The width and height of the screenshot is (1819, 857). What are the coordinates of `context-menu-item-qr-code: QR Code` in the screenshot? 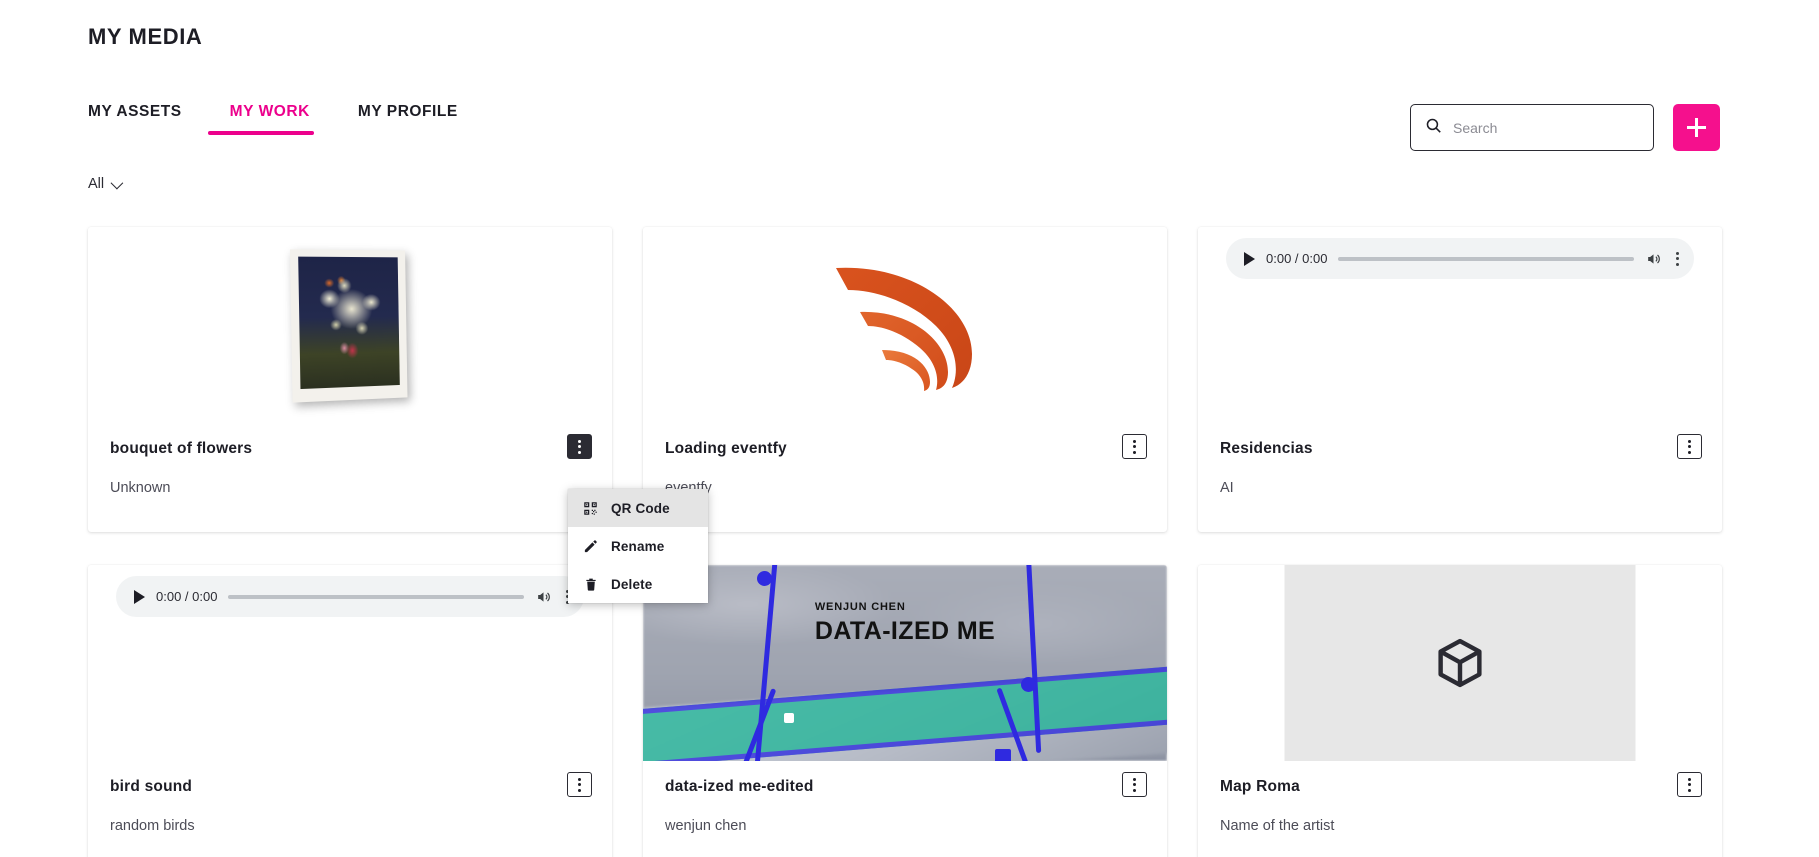 It's located at (638, 508).